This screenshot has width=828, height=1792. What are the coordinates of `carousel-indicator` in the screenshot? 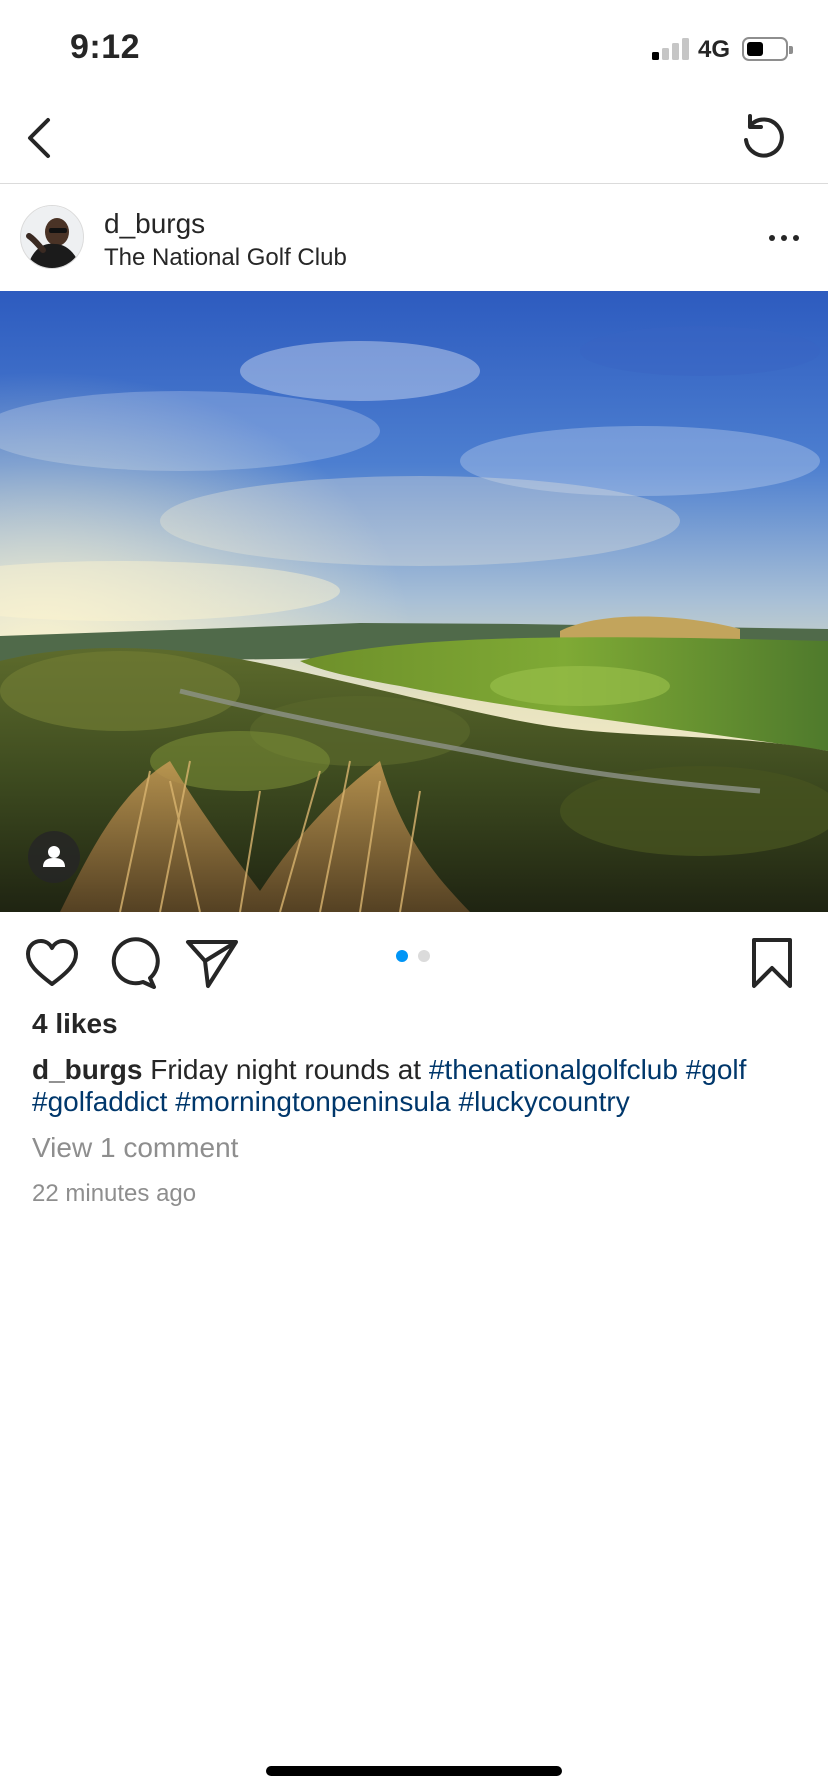 It's located at (416, 957).